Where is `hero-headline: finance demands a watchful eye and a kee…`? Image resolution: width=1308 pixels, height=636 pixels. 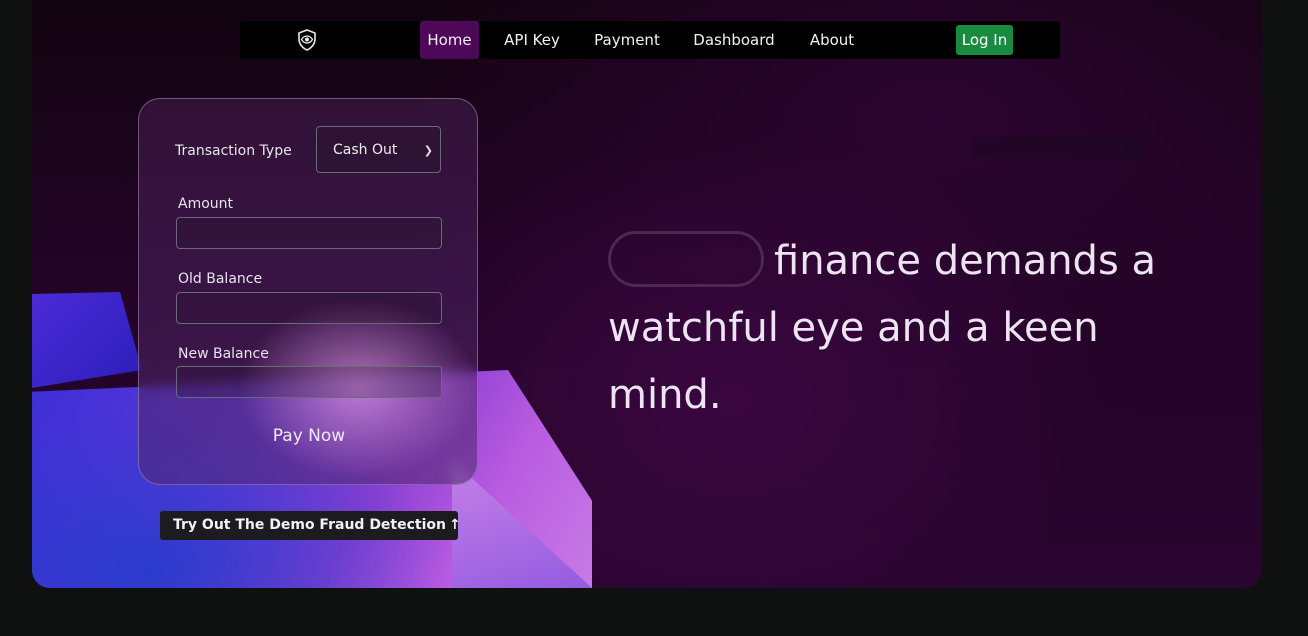
hero-headline: finance demands a watchful eye and a kee… is located at coordinates (908, 328).